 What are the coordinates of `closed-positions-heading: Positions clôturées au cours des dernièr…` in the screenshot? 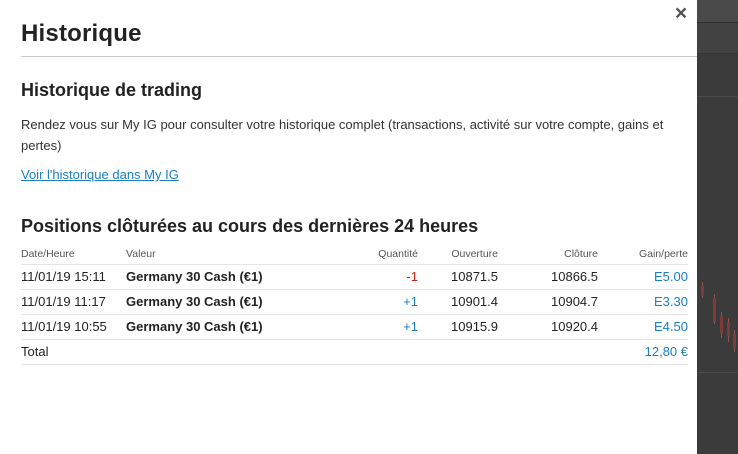 It's located at (250, 226).